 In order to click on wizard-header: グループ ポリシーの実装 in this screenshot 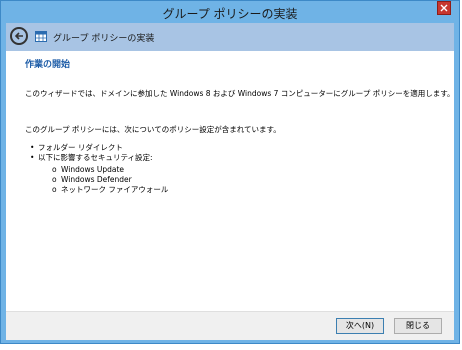, I will do `click(230, 37)`.